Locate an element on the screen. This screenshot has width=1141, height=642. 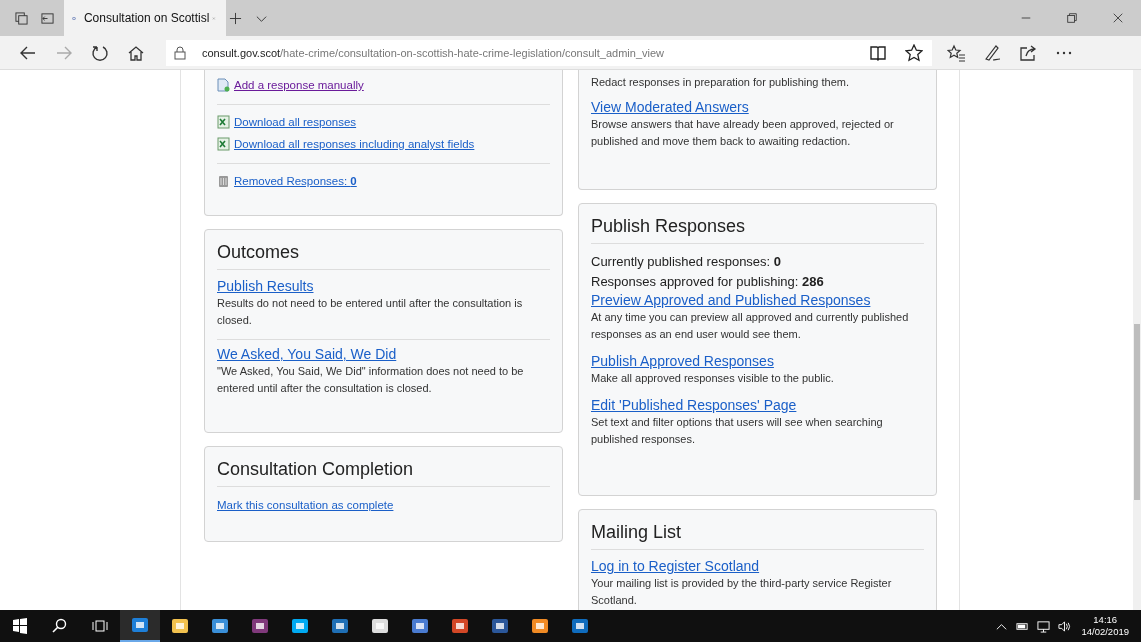
stat-line: Responses approved for publishing: 286 is located at coordinates (708, 282).